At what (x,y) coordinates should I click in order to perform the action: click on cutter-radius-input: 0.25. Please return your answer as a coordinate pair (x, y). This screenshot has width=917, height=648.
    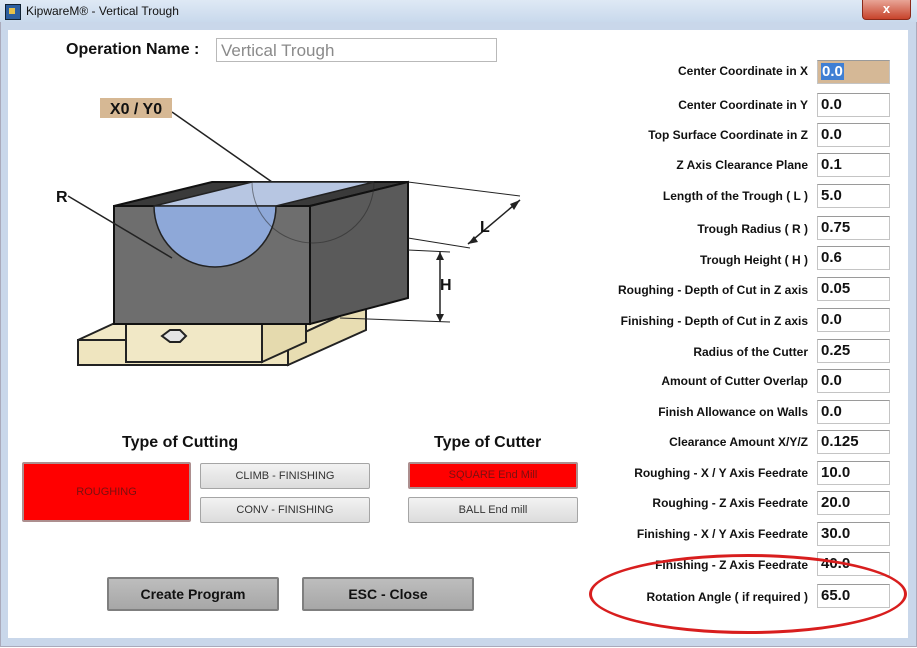
    Looking at the image, I should click on (853, 351).